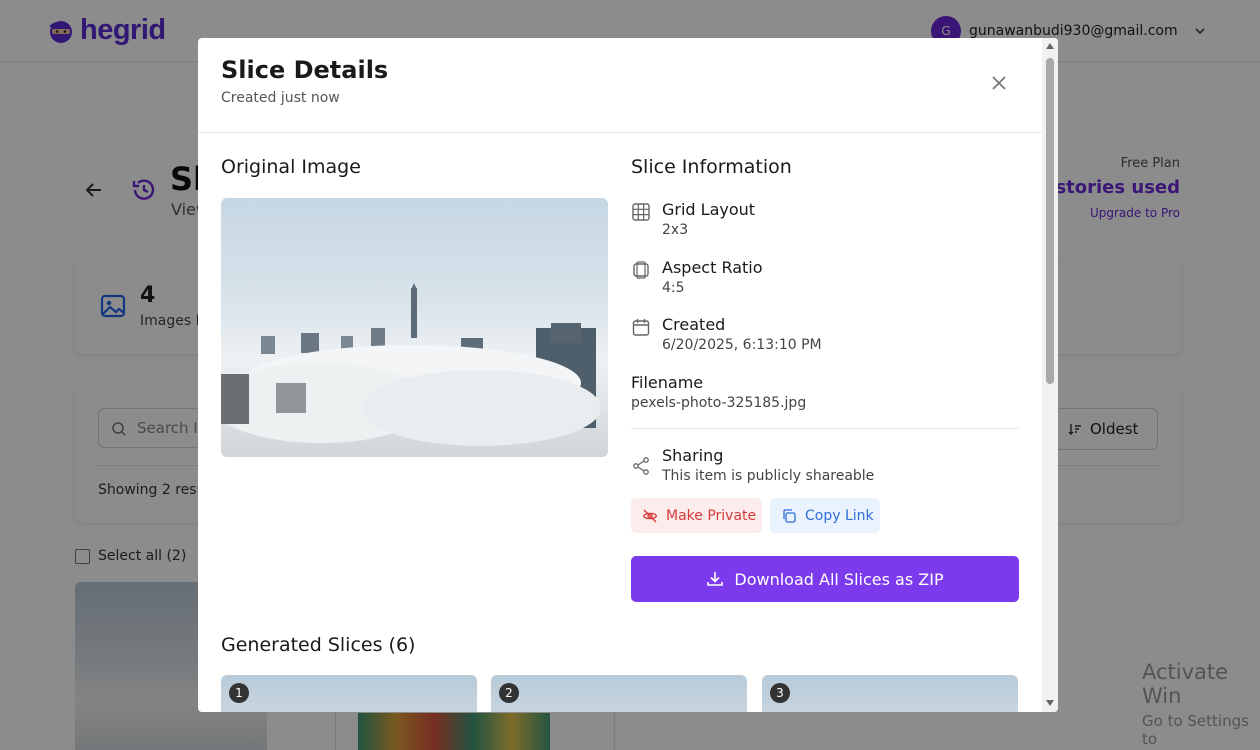 The image size is (1260, 750). What do you see at coordinates (839, 515) in the screenshot?
I see `copy-link-label: Copy Link` at bounding box center [839, 515].